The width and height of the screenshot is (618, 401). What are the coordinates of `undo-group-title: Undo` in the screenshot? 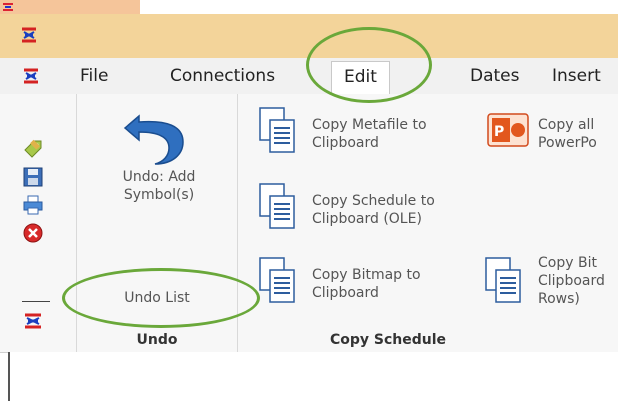 It's located at (157, 340).